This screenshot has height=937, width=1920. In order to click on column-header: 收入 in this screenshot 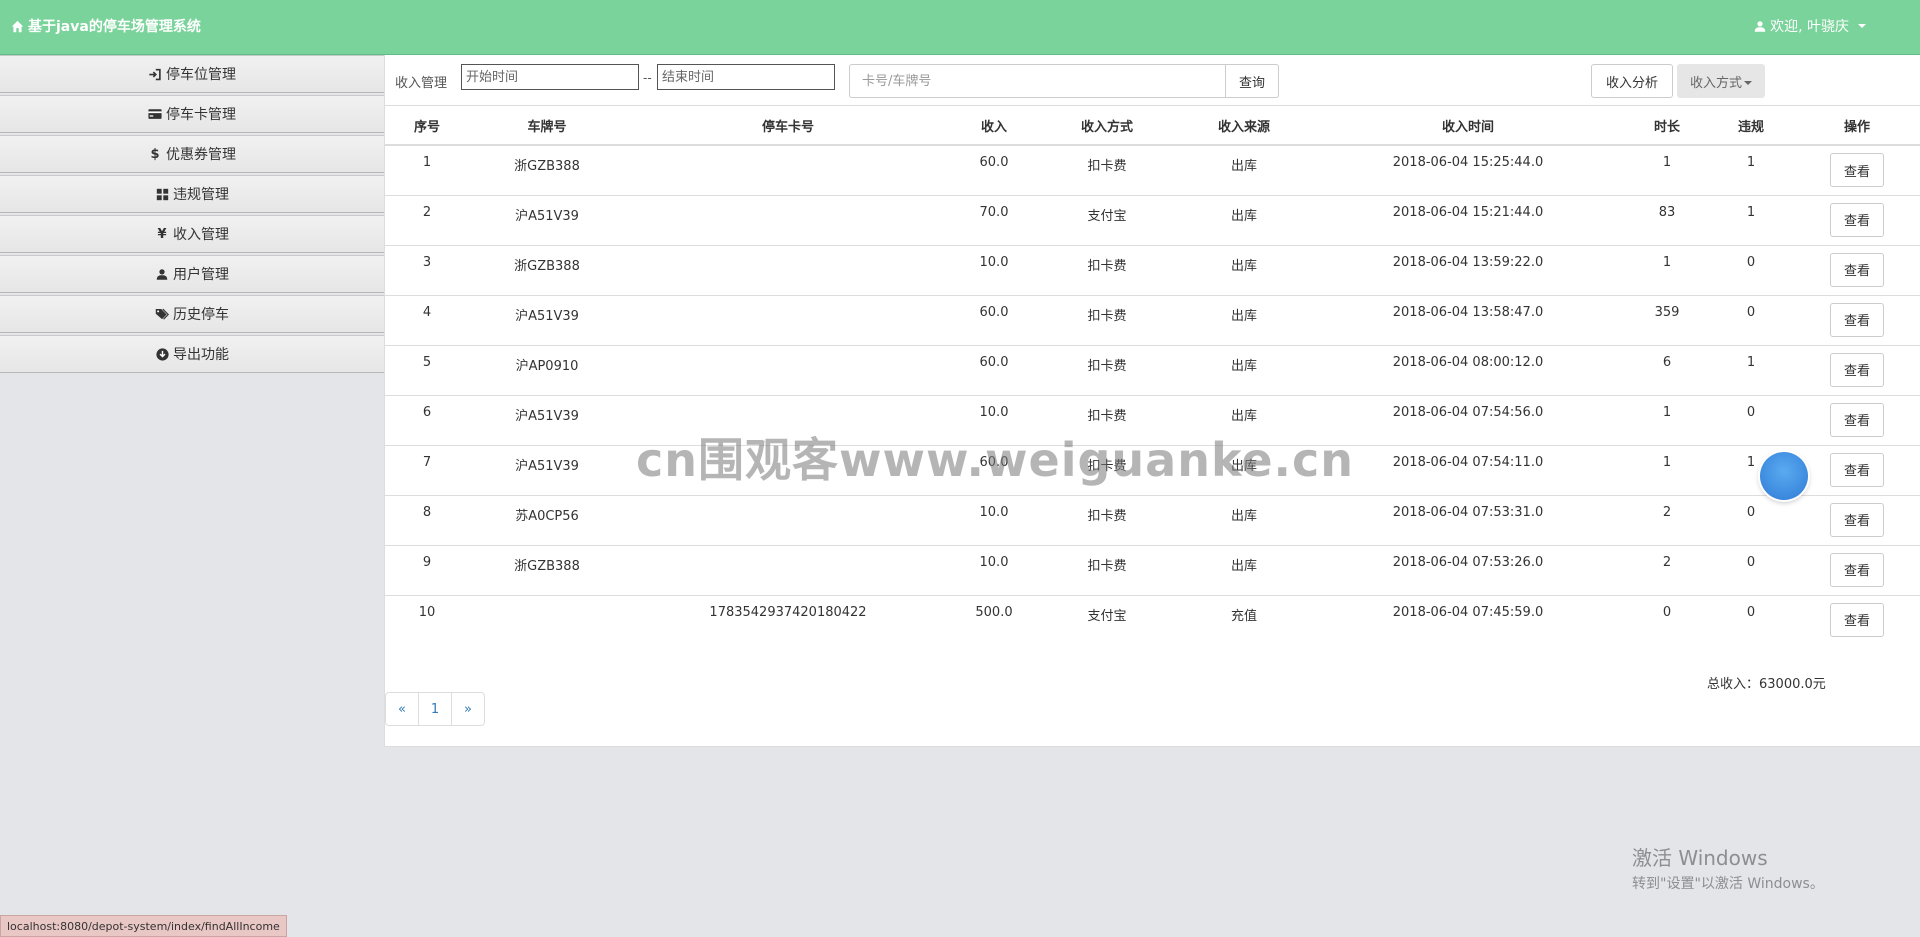, I will do `click(994, 126)`.